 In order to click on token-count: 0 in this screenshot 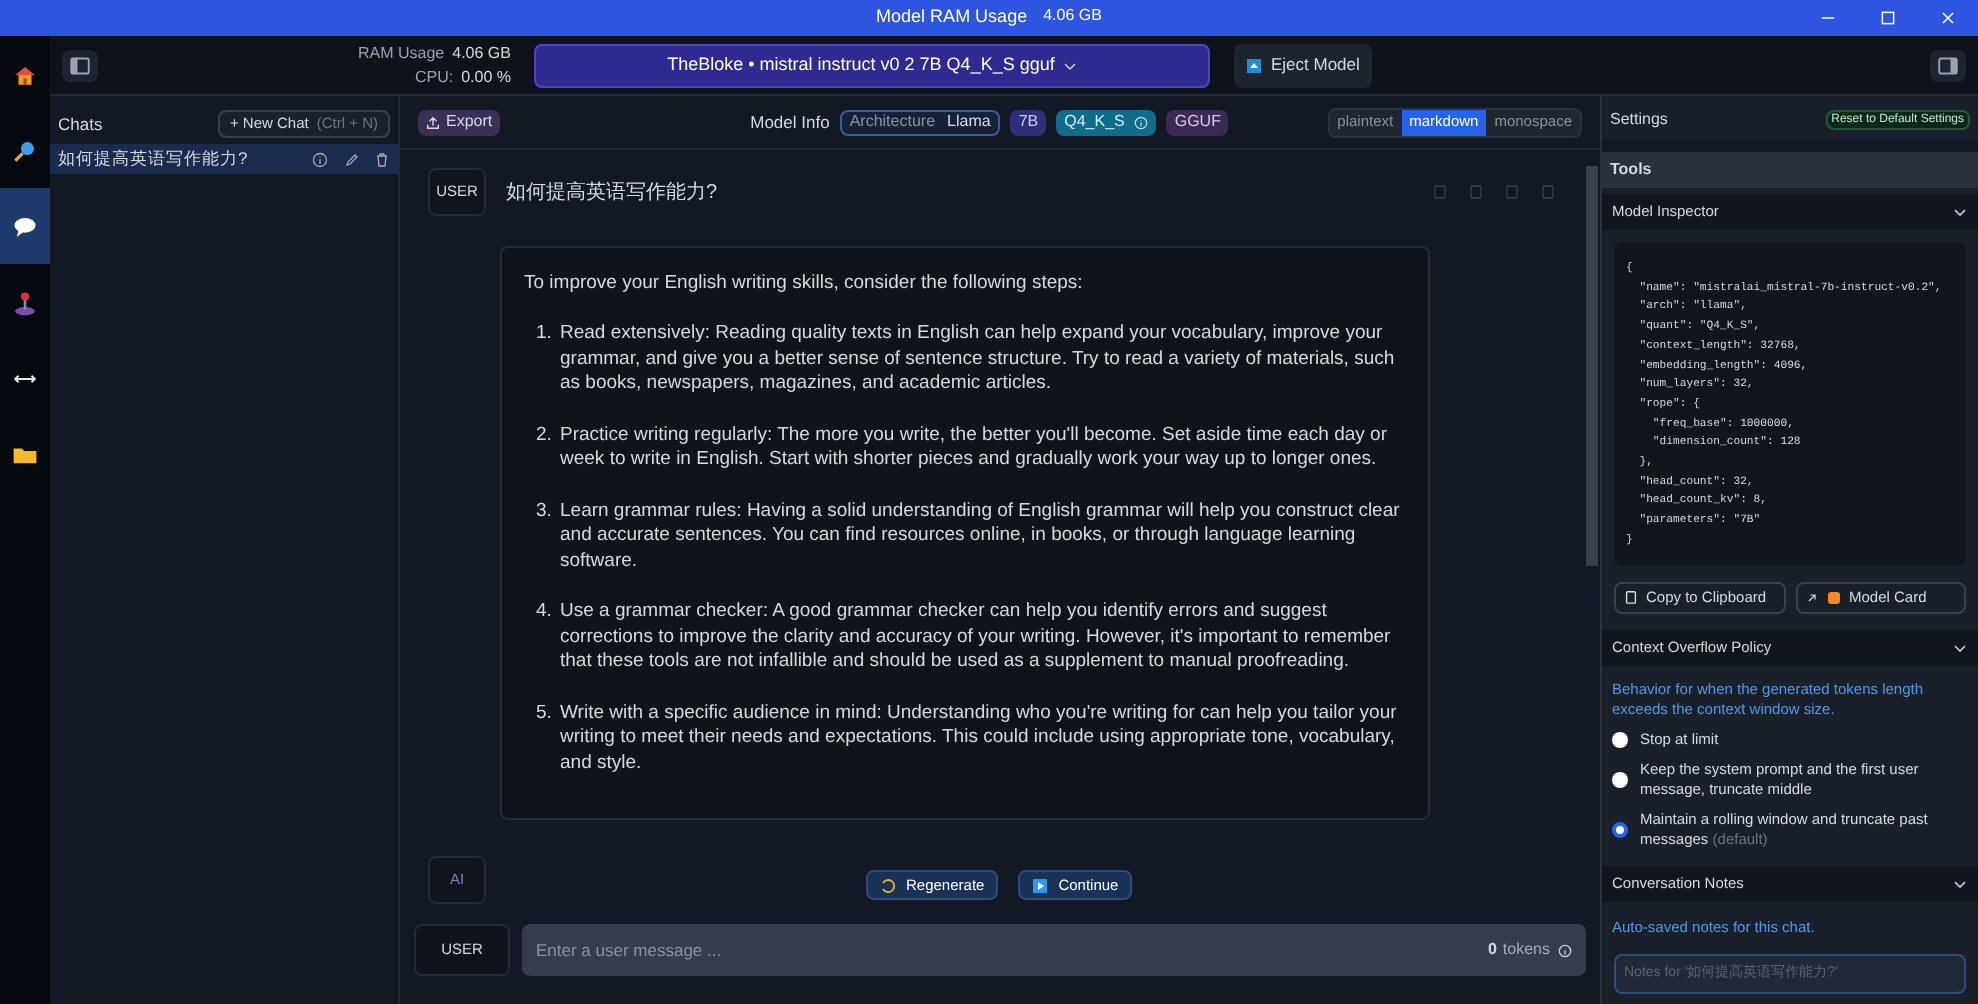, I will do `click(1492, 950)`.